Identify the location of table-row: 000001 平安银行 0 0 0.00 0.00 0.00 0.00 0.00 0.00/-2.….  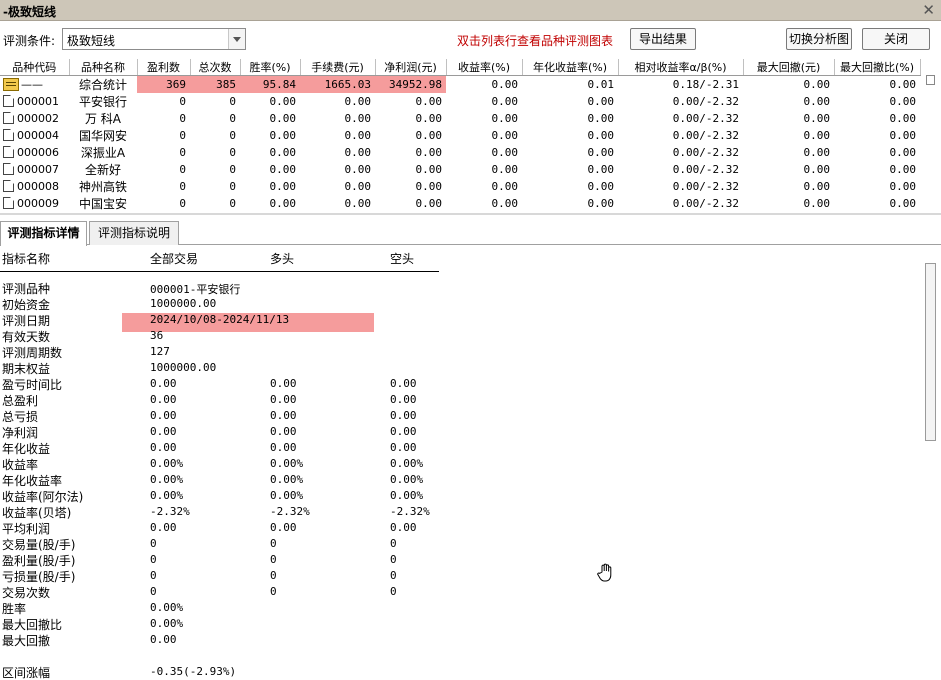
(460, 101).